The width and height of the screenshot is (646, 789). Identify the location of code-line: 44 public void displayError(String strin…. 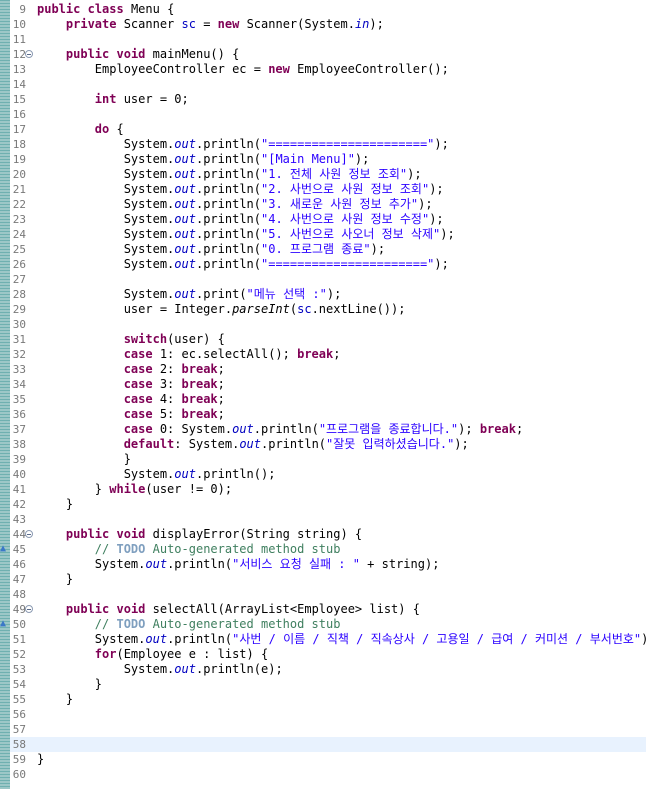
(323, 534).